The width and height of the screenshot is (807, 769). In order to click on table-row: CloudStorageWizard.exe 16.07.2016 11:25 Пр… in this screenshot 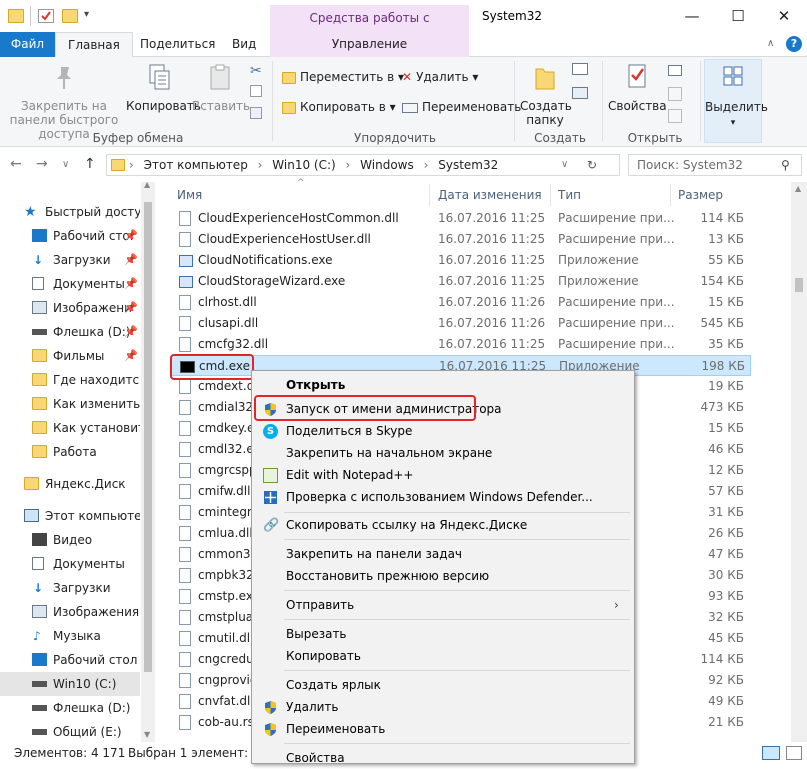, I will do `click(461, 281)`.